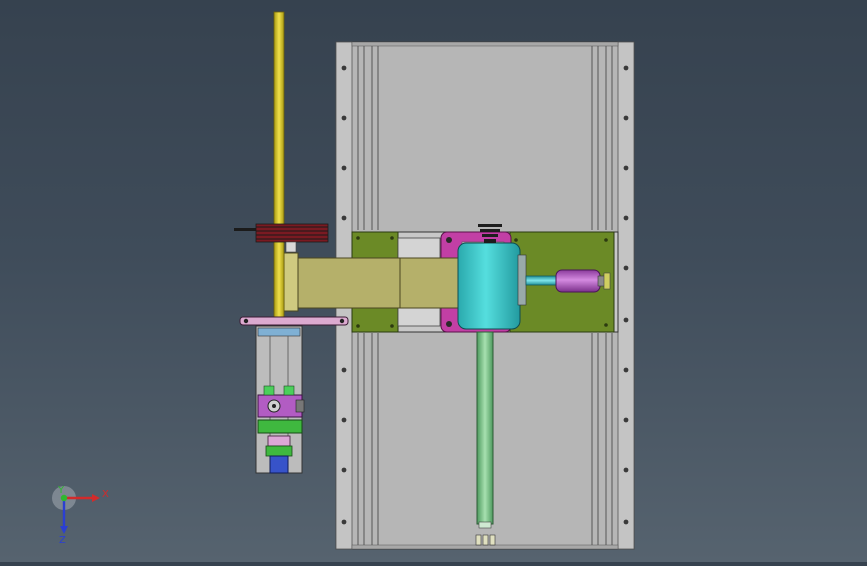  What do you see at coordinates (105, 494) in the screenshot?
I see `x-axis-label: X` at bounding box center [105, 494].